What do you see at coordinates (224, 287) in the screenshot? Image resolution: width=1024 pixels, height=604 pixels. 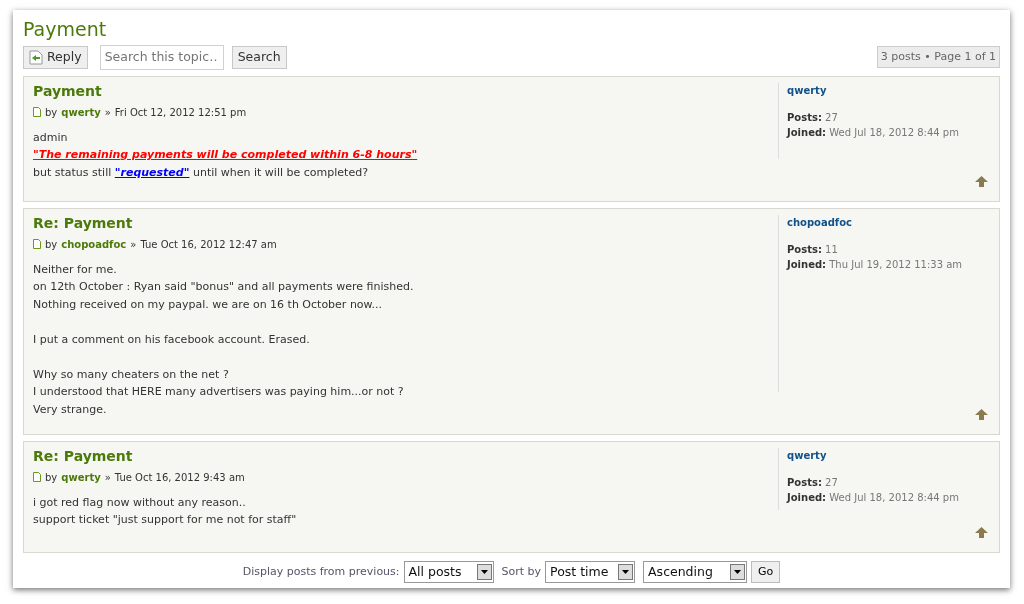 I see `post-text: on 12th October : Ryan said "bonus" and all payments were finished.` at bounding box center [224, 287].